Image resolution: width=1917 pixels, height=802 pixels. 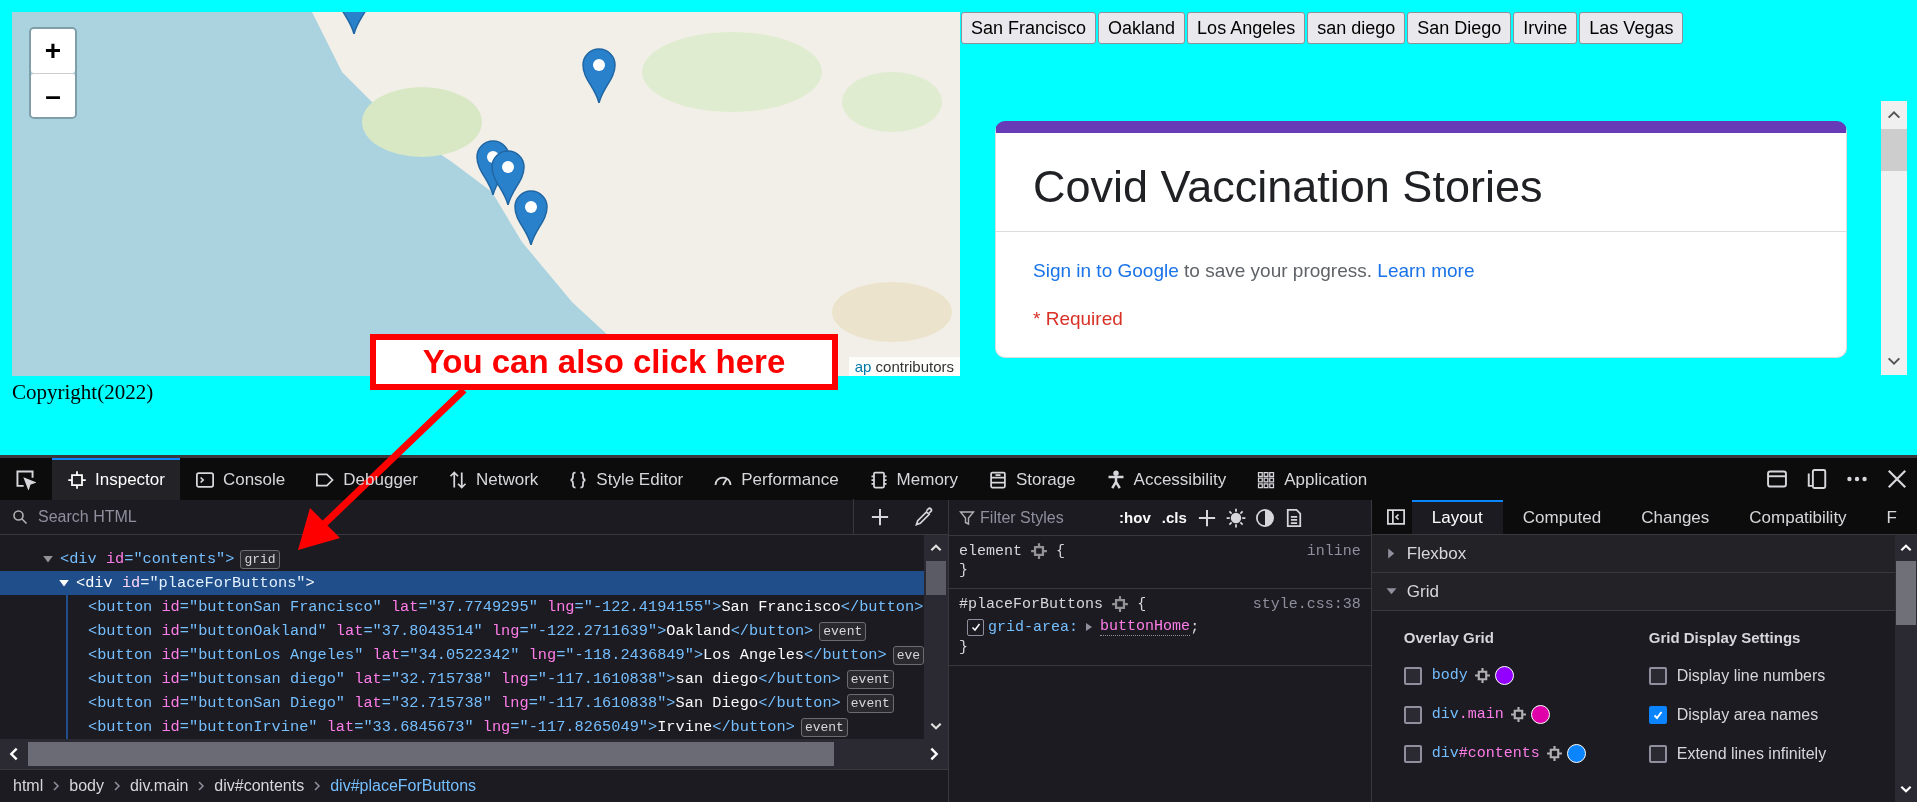 What do you see at coordinates (1449, 675) in the screenshot?
I see `grid-element-label: body` at bounding box center [1449, 675].